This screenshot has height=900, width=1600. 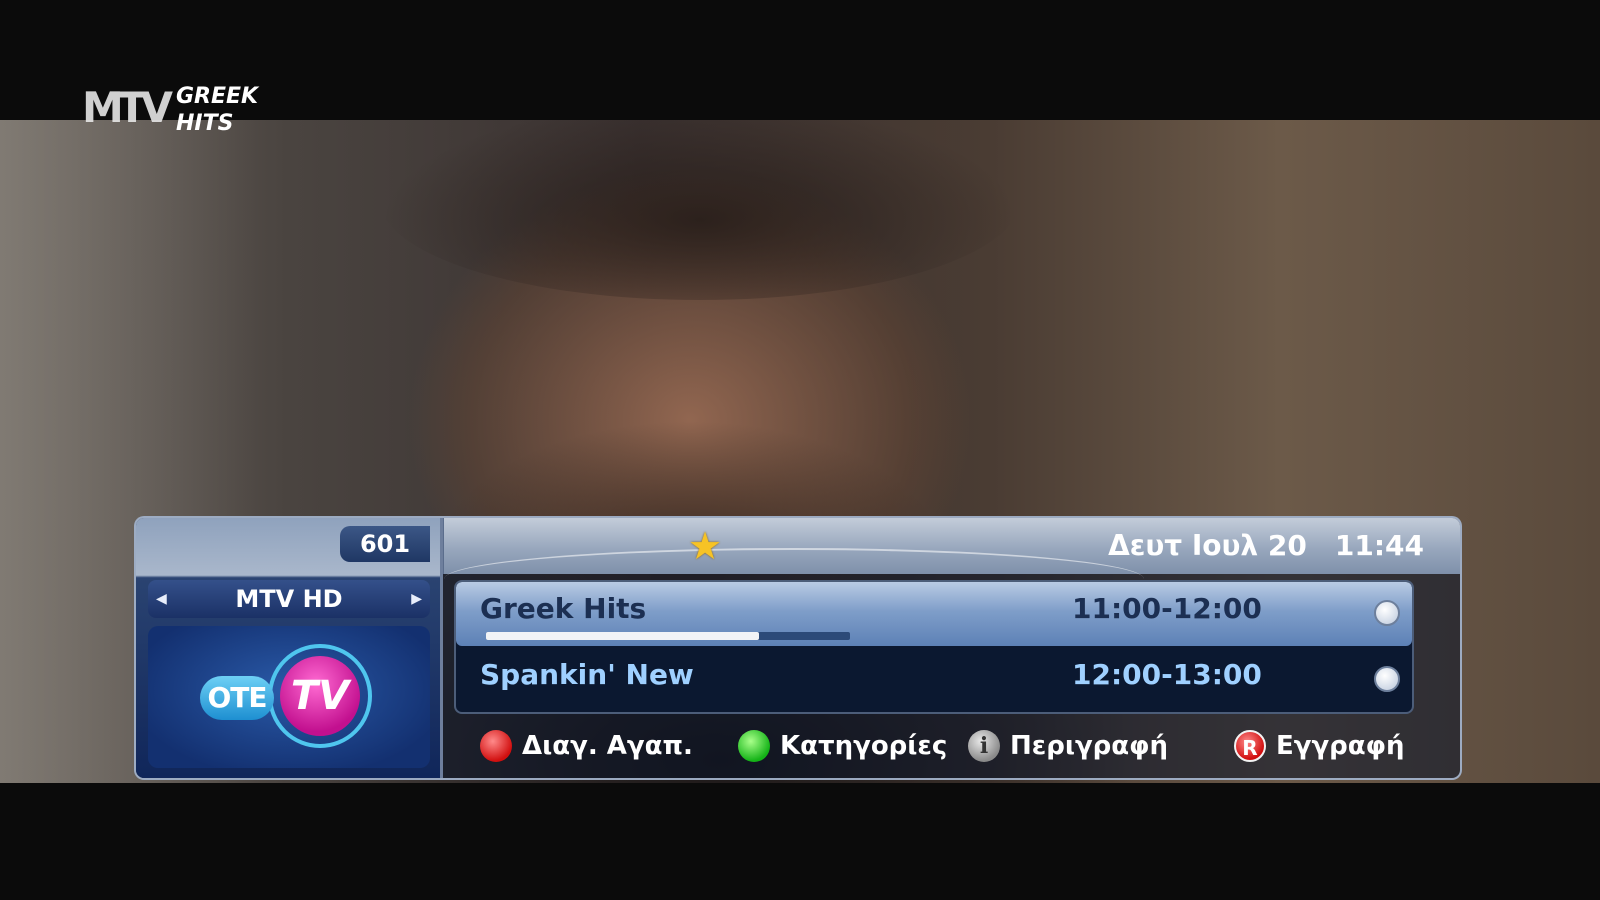 What do you see at coordinates (1250, 746) in the screenshot?
I see `record-button-icon: R` at bounding box center [1250, 746].